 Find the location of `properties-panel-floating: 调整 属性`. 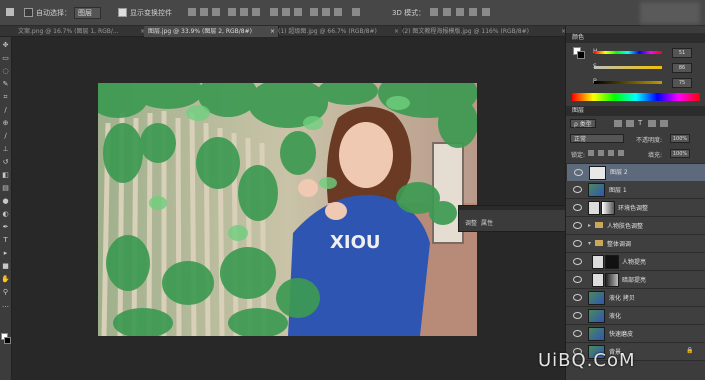

properties-panel-floating: 调整 属性 is located at coordinates (518, 218).